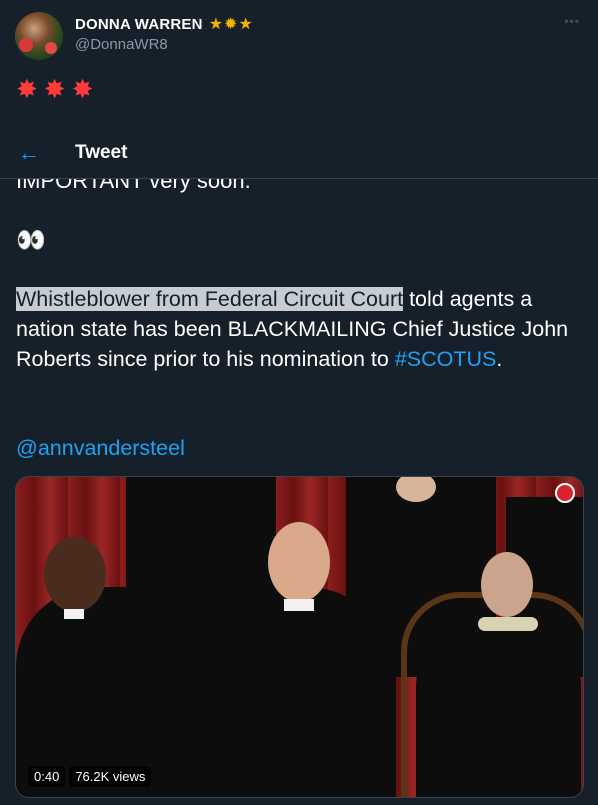 This screenshot has width=598, height=805. What do you see at coordinates (299, 605) in the screenshot?
I see `collar-center` at bounding box center [299, 605].